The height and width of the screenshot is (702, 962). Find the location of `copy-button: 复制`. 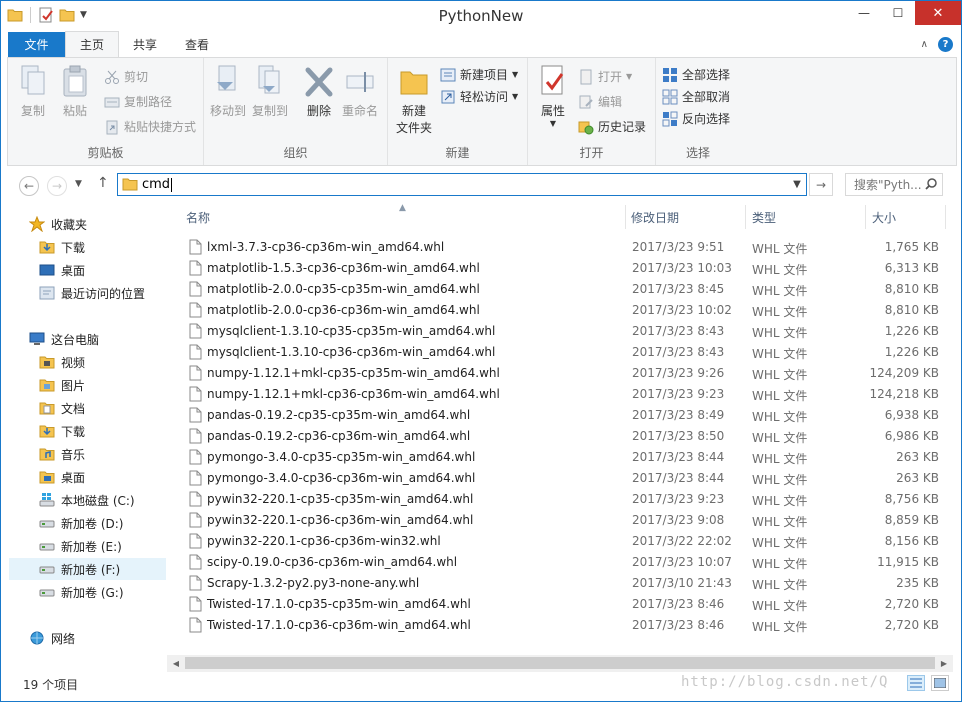

copy-button: 复制 is located at coordinates (33, 91).